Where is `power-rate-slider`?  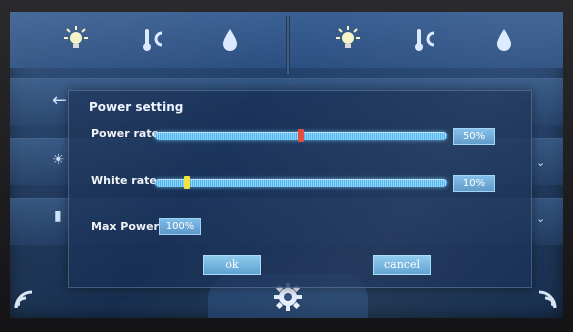 power-rate-slider is located at coordinates (301, 135).